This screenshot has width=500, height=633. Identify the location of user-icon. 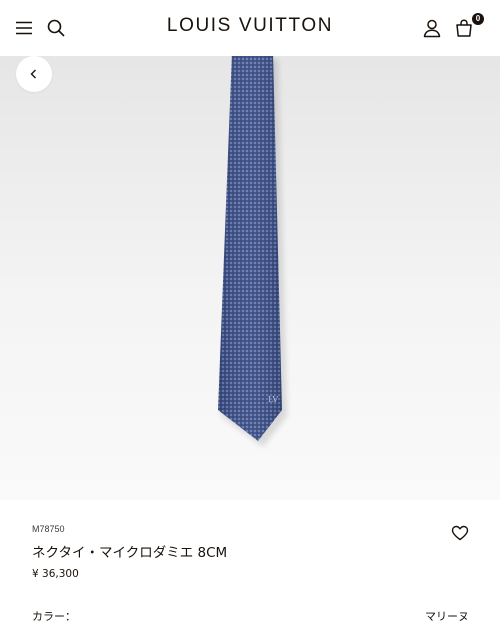
(432, 28).